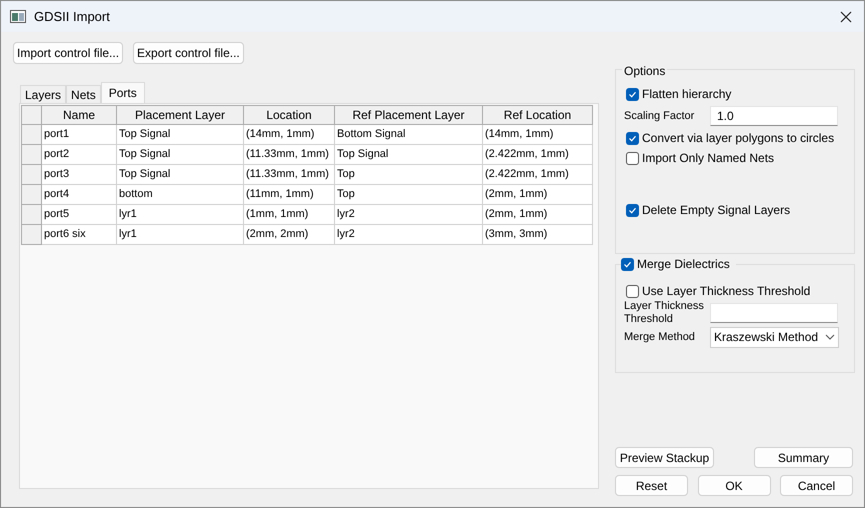 The height and width of the screenshot is (508, 865). Describe the element at coordinates (803, 457) in the screenshot. I see `button: Summary` at that location.